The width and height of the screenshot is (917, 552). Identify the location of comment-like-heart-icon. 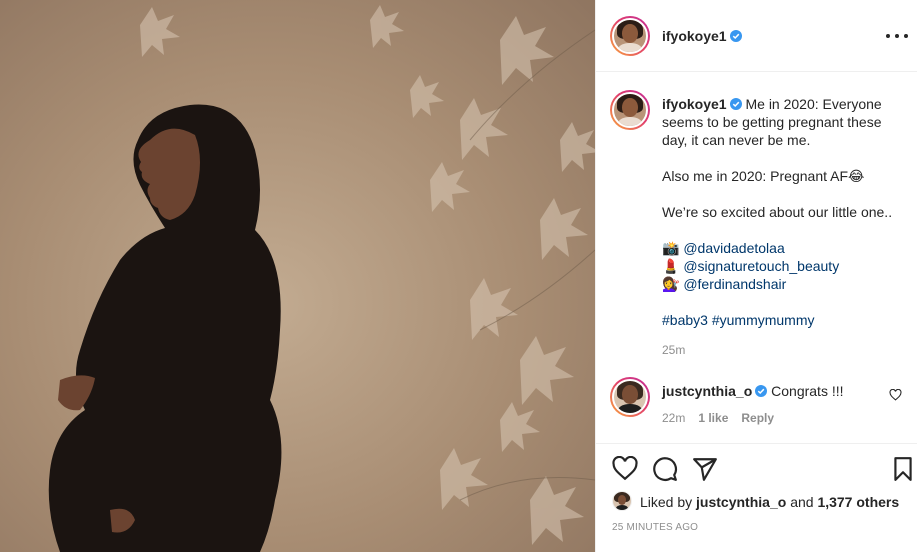
(895, 395).